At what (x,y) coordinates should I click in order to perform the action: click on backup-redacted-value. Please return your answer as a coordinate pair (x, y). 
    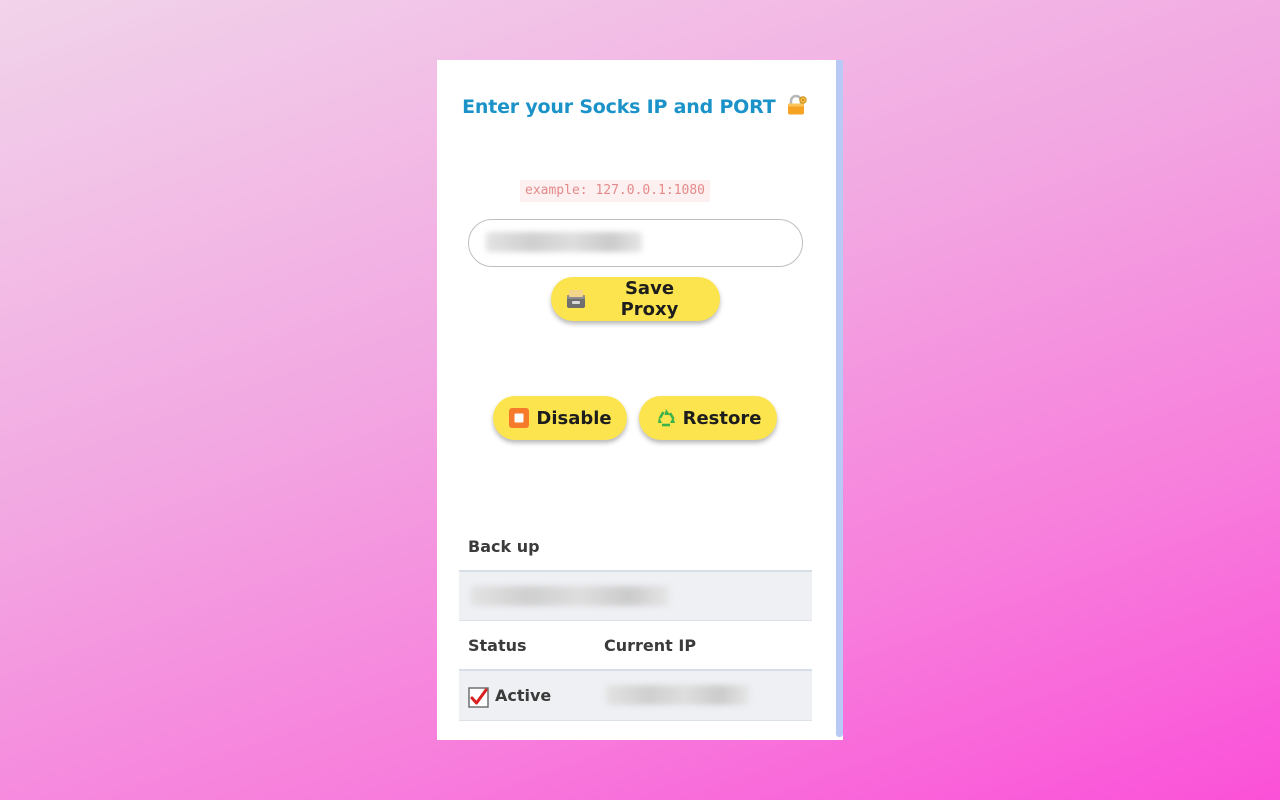
    Looking at the image, I should click on (569, 596).